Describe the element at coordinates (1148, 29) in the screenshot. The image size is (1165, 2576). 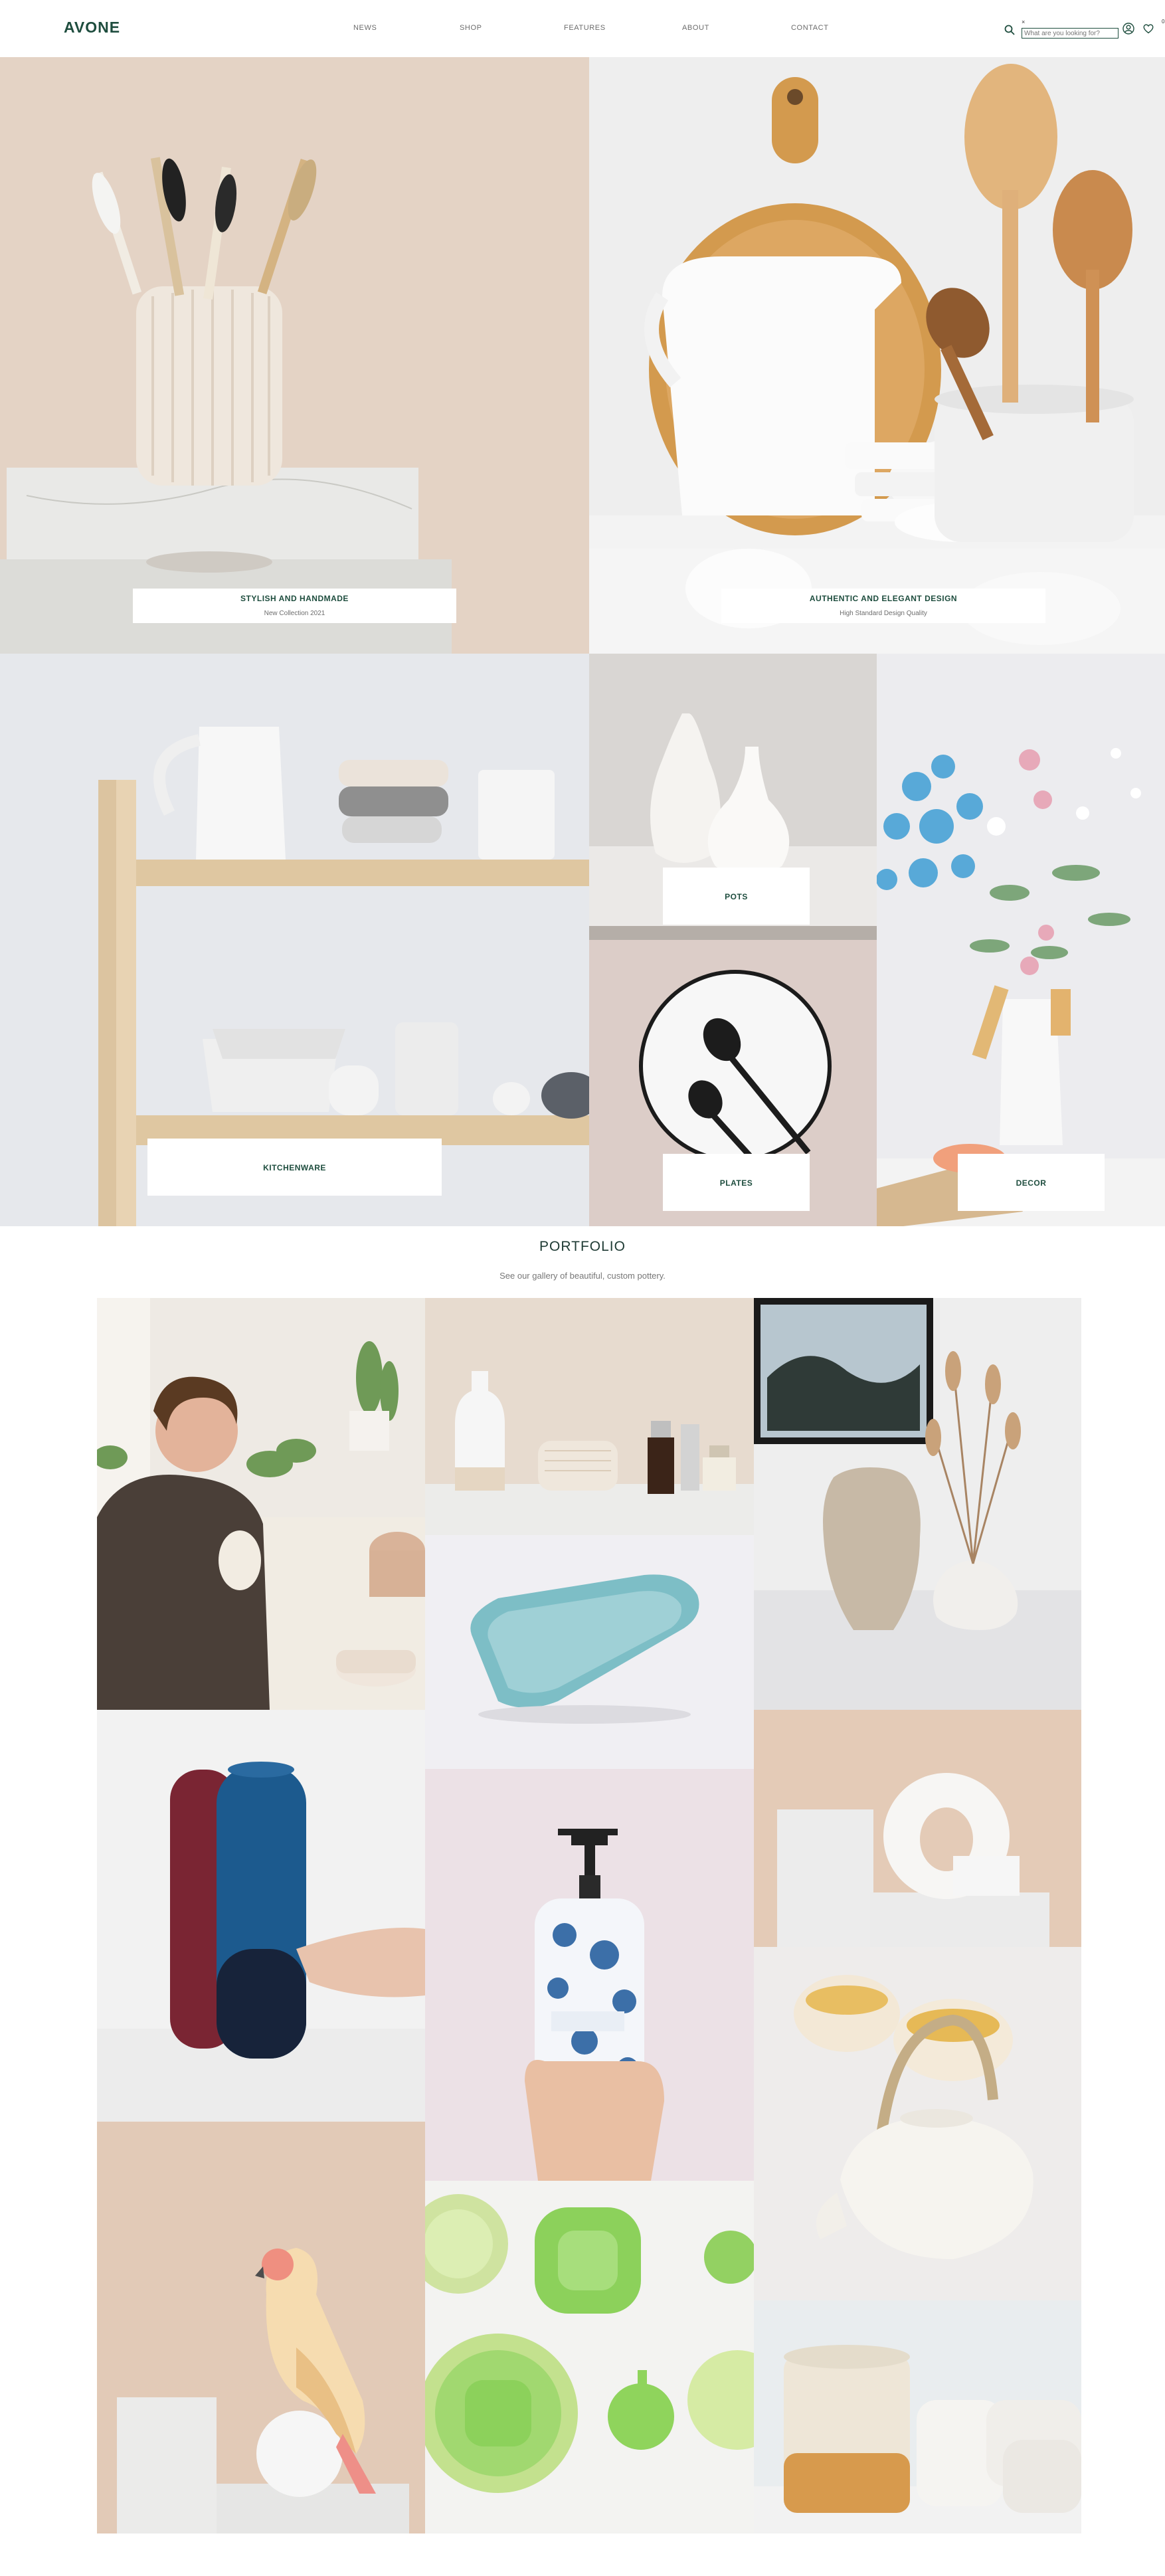
I see `heart-icon` at that location.